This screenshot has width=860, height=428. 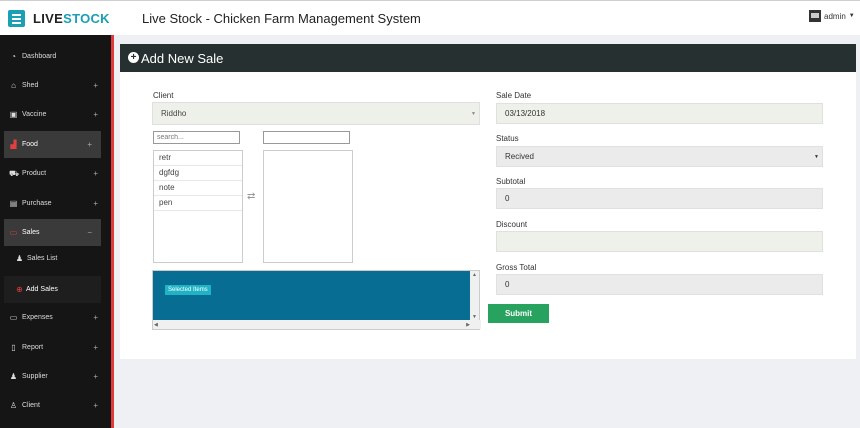 What do you see at coordinates (468, 325) in the screenshot?
I see `scroll-right-icon: ▶` at bounding box center [468, 325].